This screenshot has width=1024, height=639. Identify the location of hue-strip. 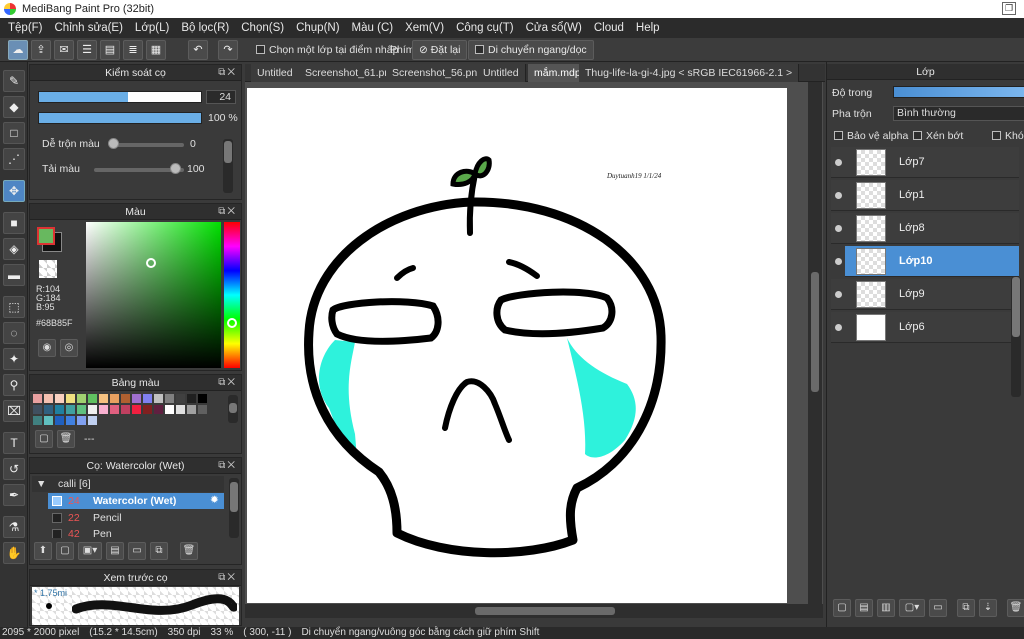
(232, 295).